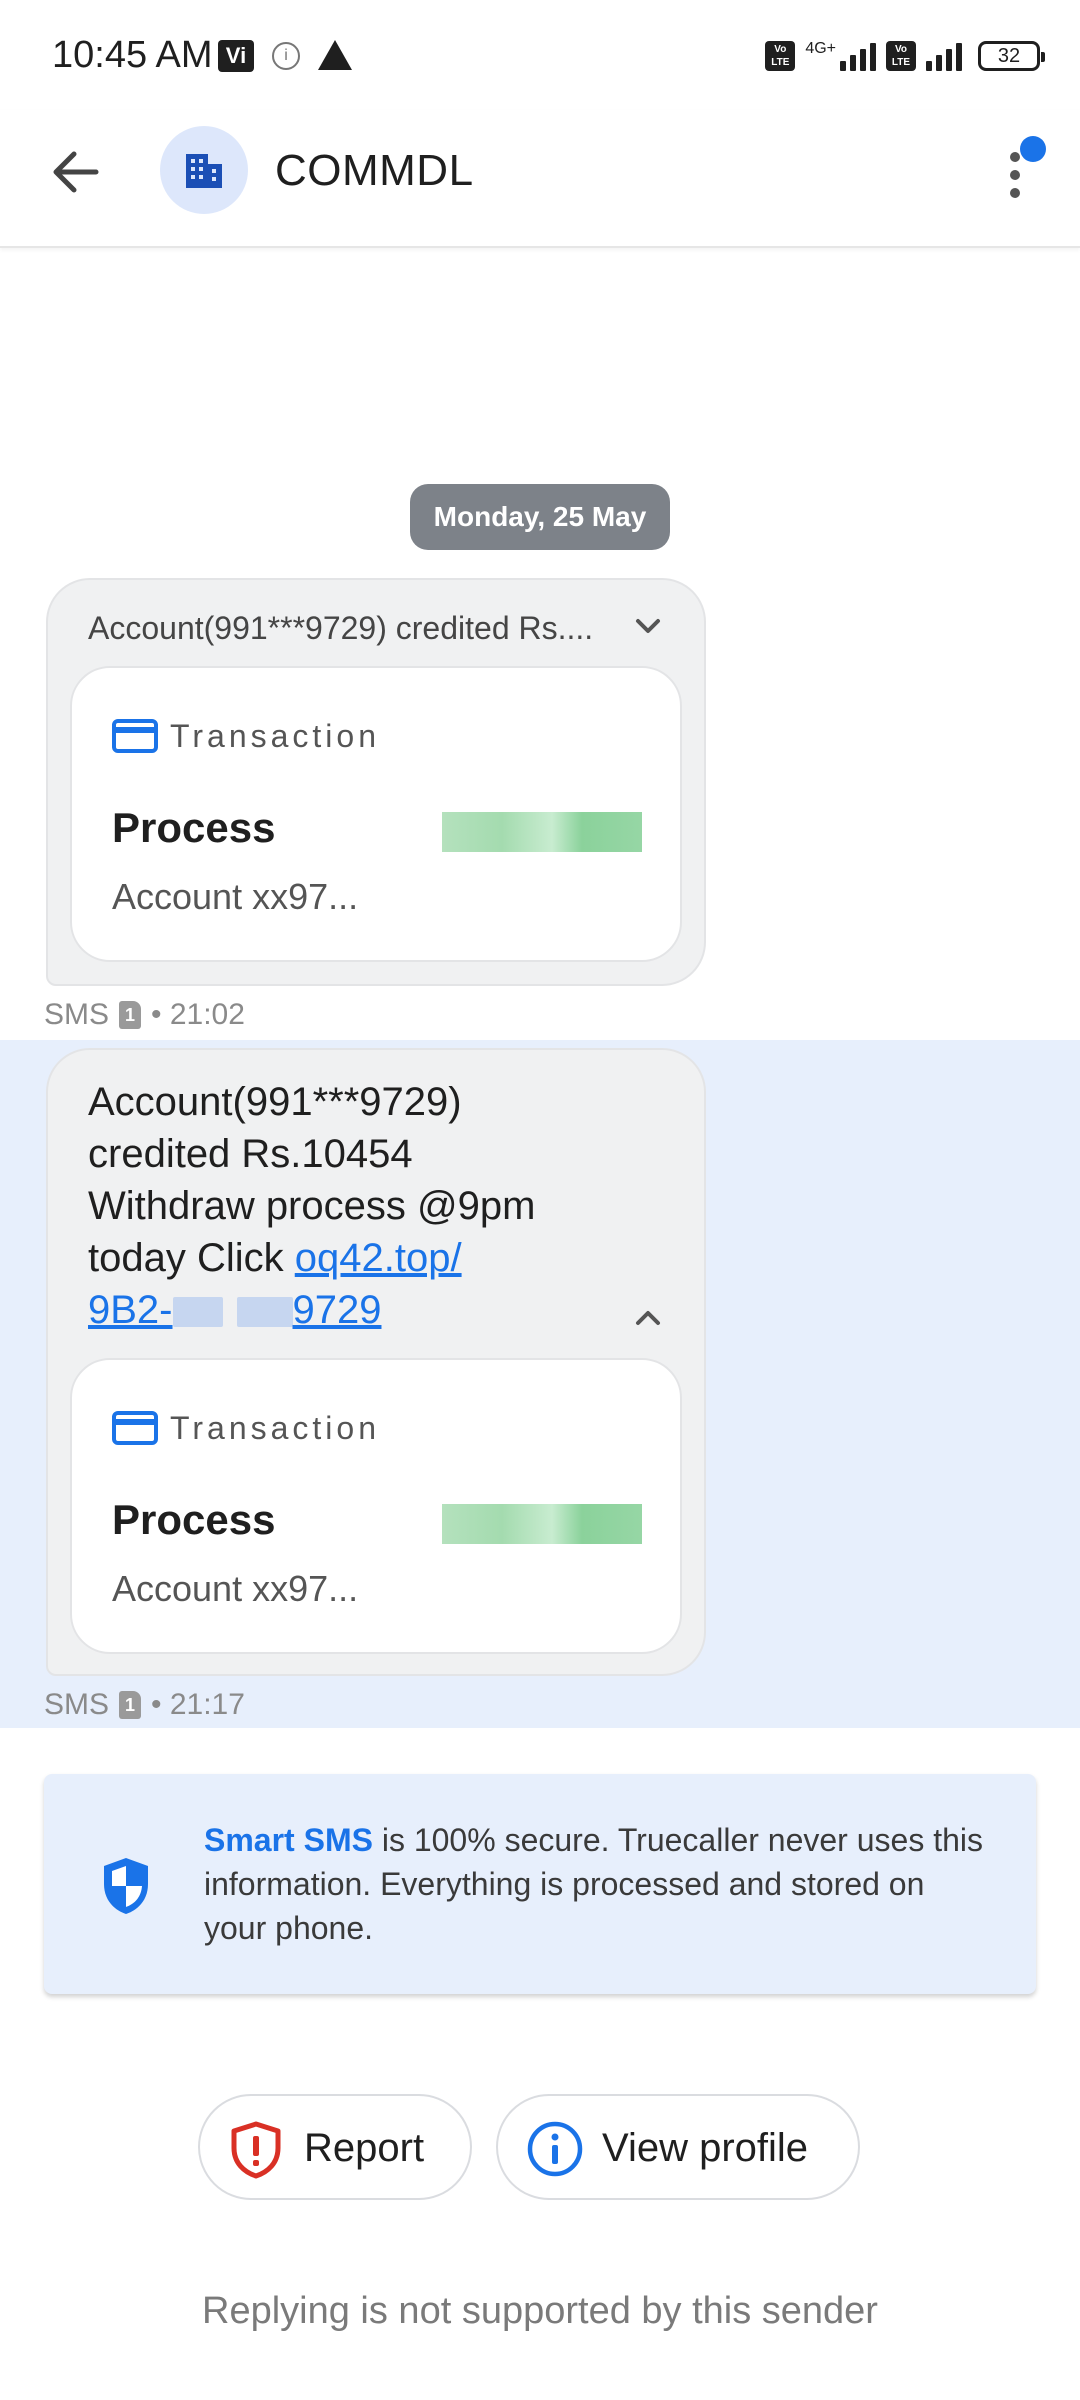 This screenshot has width=1080, height=2400. Describe the element at coordinates (705, 2148) in the screenshot. I see `view-profile-label: View profile` at that location.